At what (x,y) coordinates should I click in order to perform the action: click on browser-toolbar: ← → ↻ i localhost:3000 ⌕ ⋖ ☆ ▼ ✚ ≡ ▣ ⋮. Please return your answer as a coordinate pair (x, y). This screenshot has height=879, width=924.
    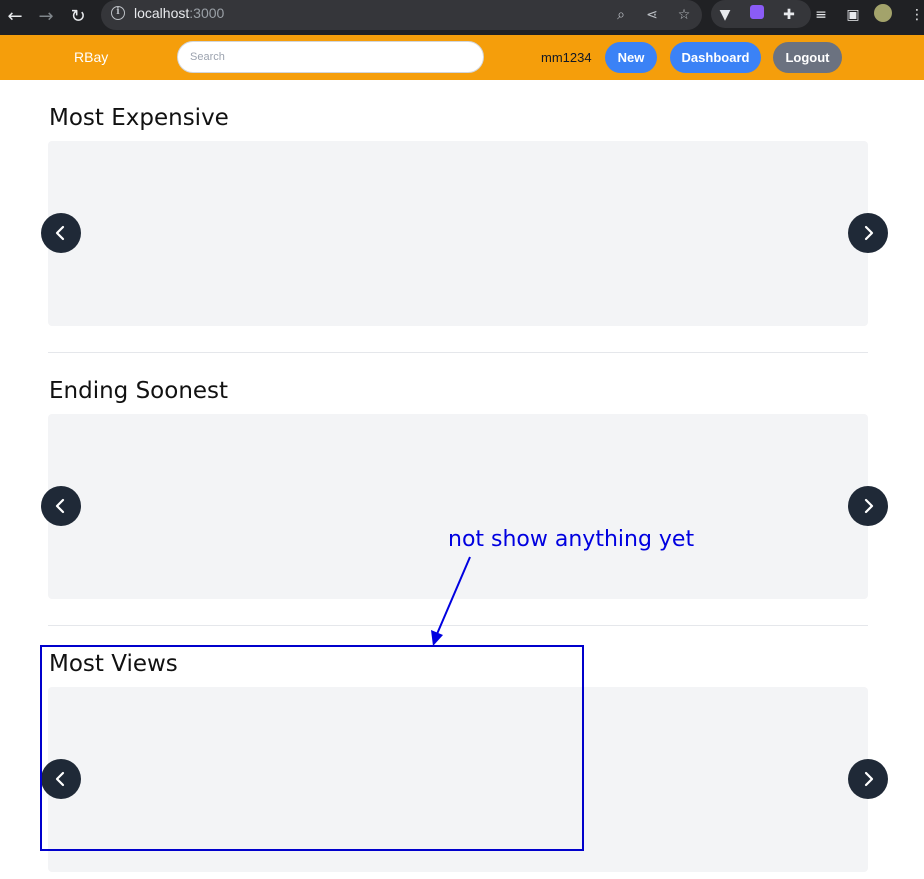
    Looking at the image, I should click on (462, 17).